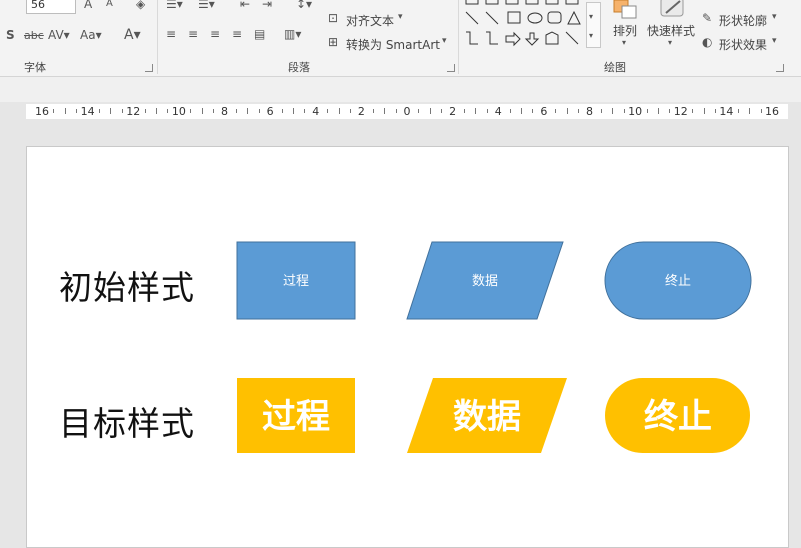  I want to click on ruler-number: 10, so click(635, 111).